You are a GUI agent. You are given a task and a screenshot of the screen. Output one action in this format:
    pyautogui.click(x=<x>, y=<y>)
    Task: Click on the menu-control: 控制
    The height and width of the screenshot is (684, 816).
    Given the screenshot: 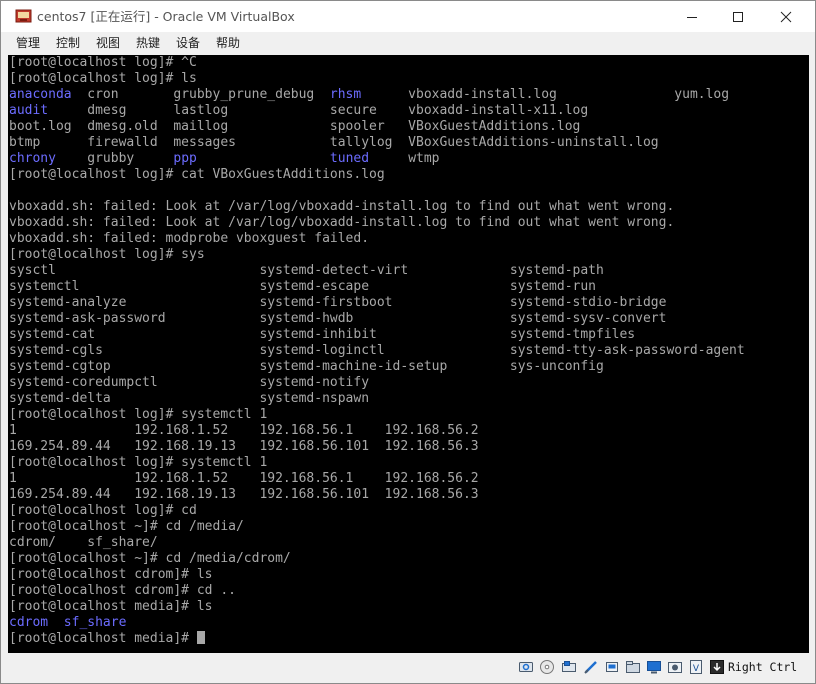 What is the action you would take?
    pyautogui.click(x=68, y=43)
    